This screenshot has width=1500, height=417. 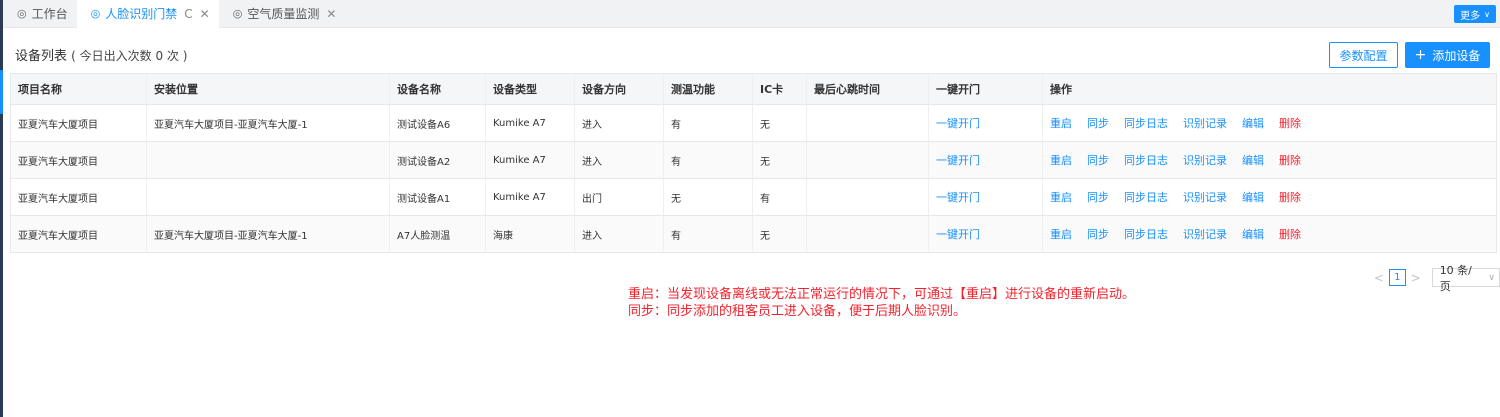 What do you see at coordinates (530, 89) in the screenshot?
I see `col-device-type: 设备类型` at bounding box center [530, 89].